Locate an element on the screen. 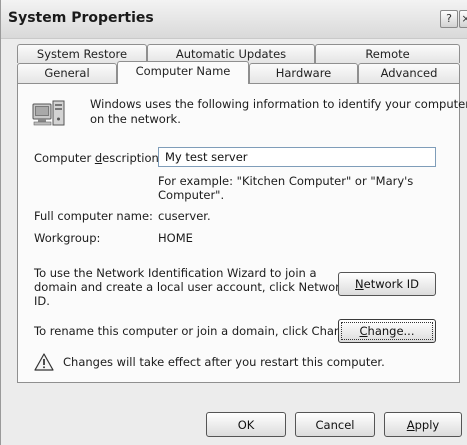  tab-computer-name: Computer Name is located at coordinates (183, 72).